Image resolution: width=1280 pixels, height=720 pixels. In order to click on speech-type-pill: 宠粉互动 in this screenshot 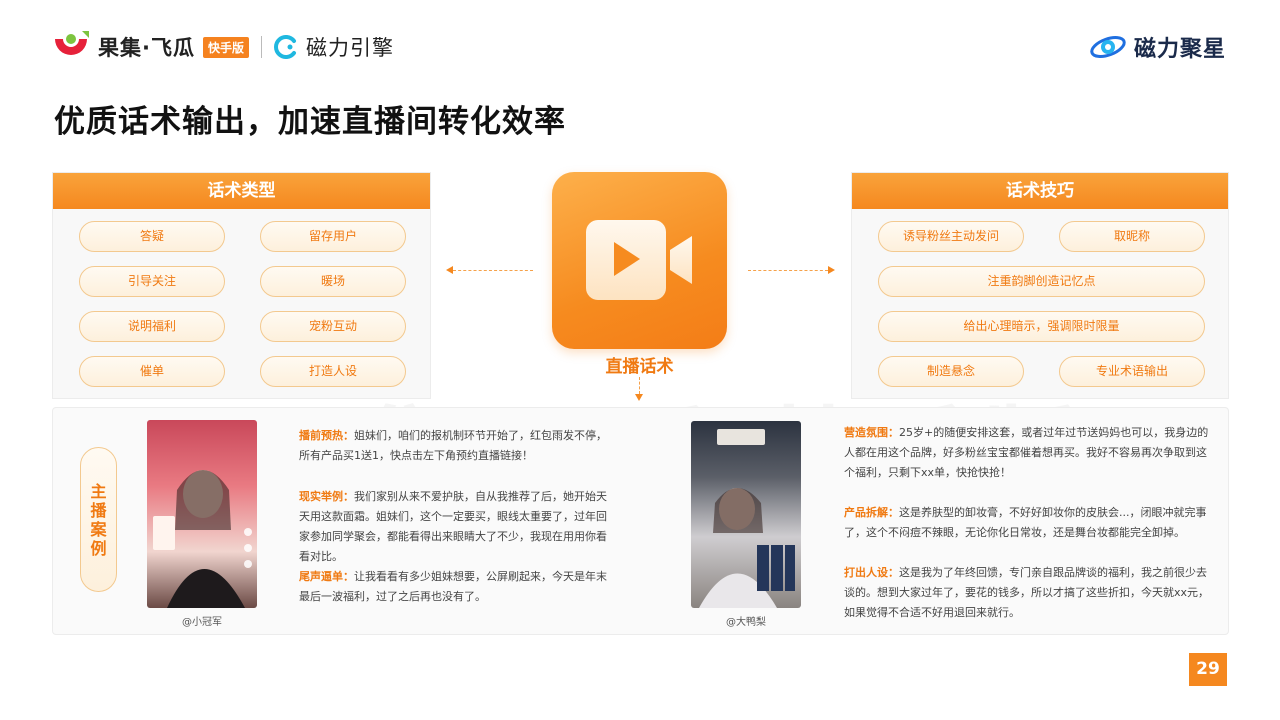, I will do `click(333, 326)`.